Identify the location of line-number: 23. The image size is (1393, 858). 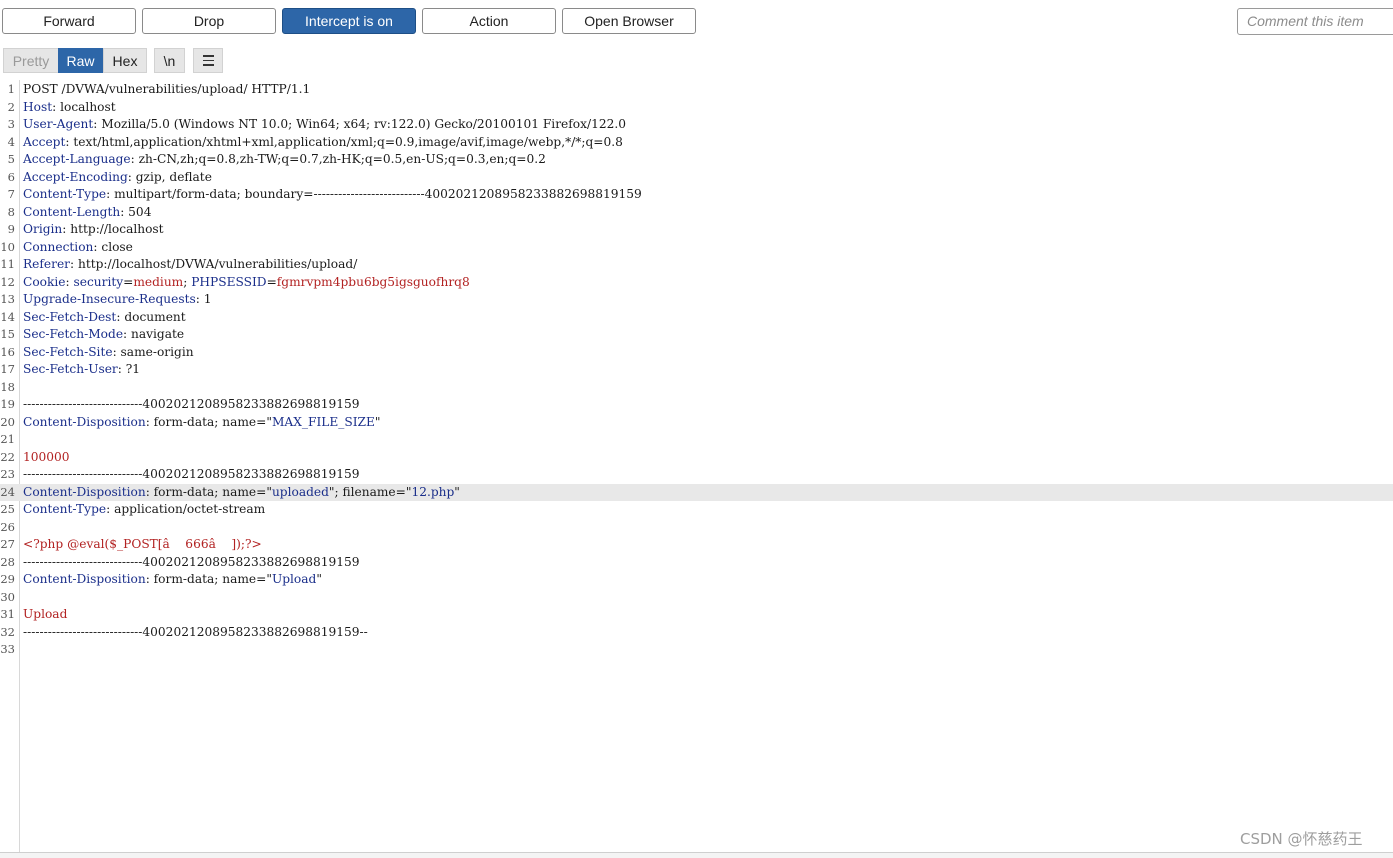
(7, 474).